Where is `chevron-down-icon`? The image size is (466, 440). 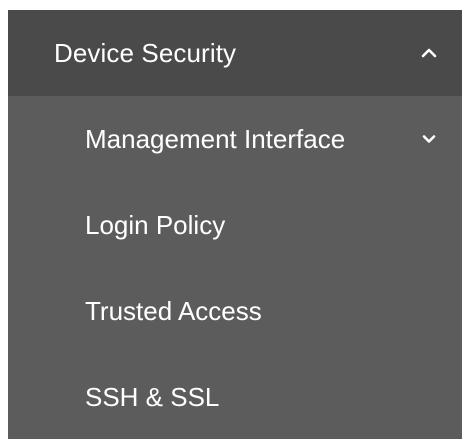 chevron-down-icon is located at coordinates (429, 139).